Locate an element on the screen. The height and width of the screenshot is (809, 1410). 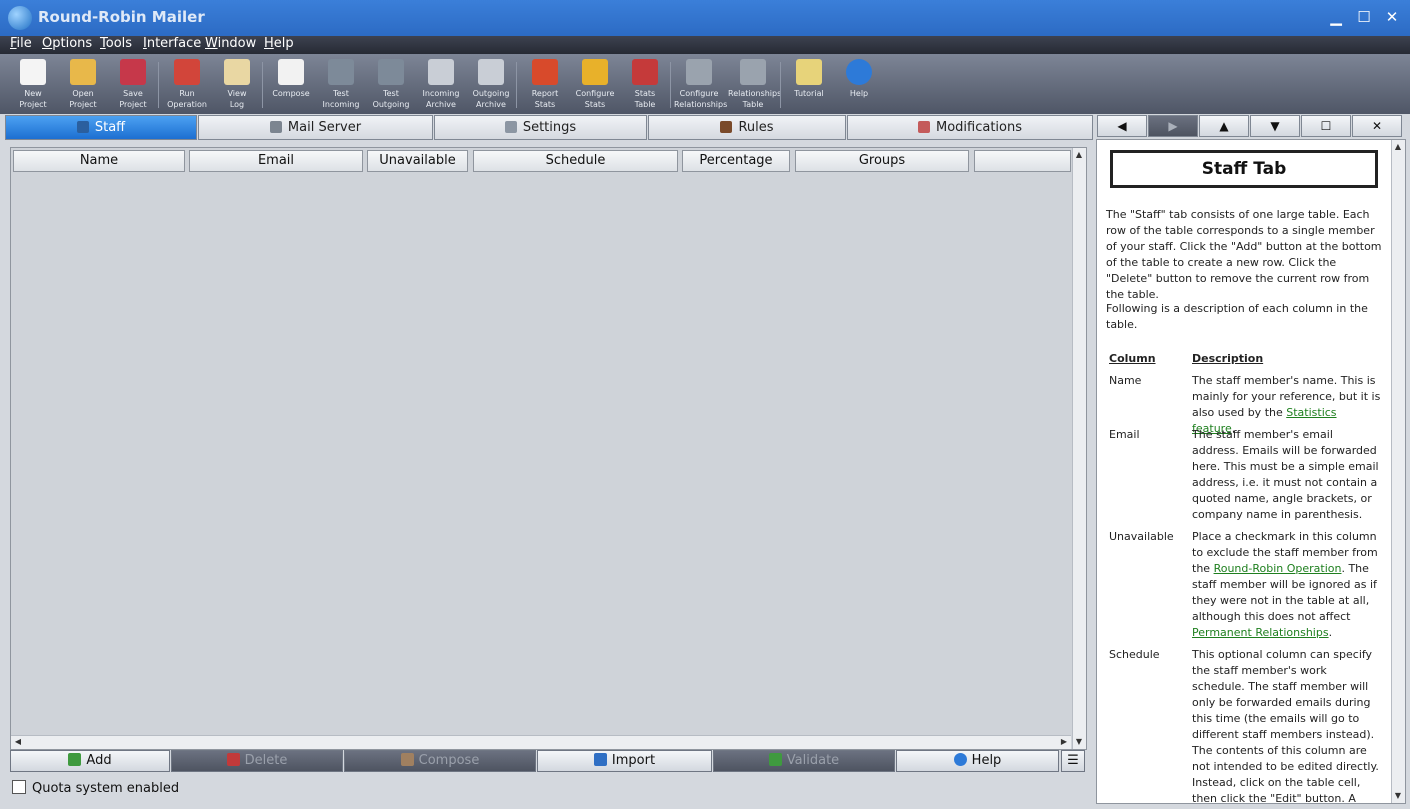
report-stats-icon is located at coordinates (545, 72).